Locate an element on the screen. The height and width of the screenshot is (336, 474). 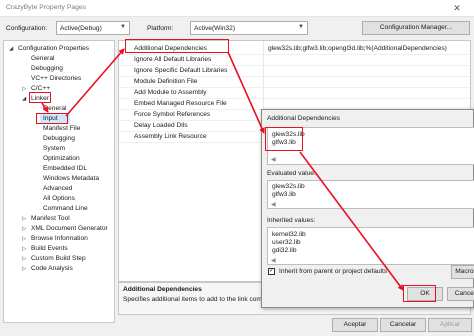
tree-item-label: Optimization is located at coordinates (61, 158).